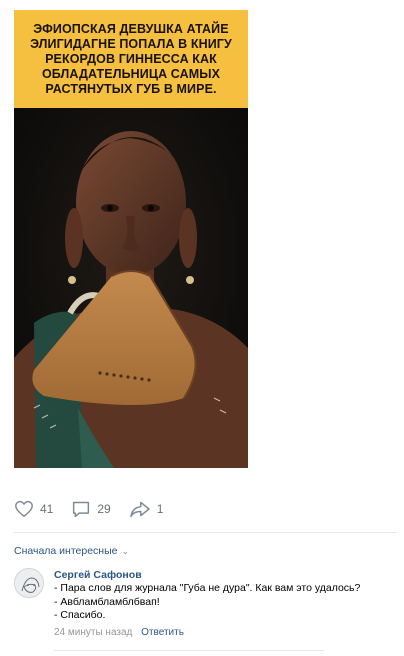 This screenshot has height=656, width=404. I want to click on shares-count: 1, so click(160, 509).